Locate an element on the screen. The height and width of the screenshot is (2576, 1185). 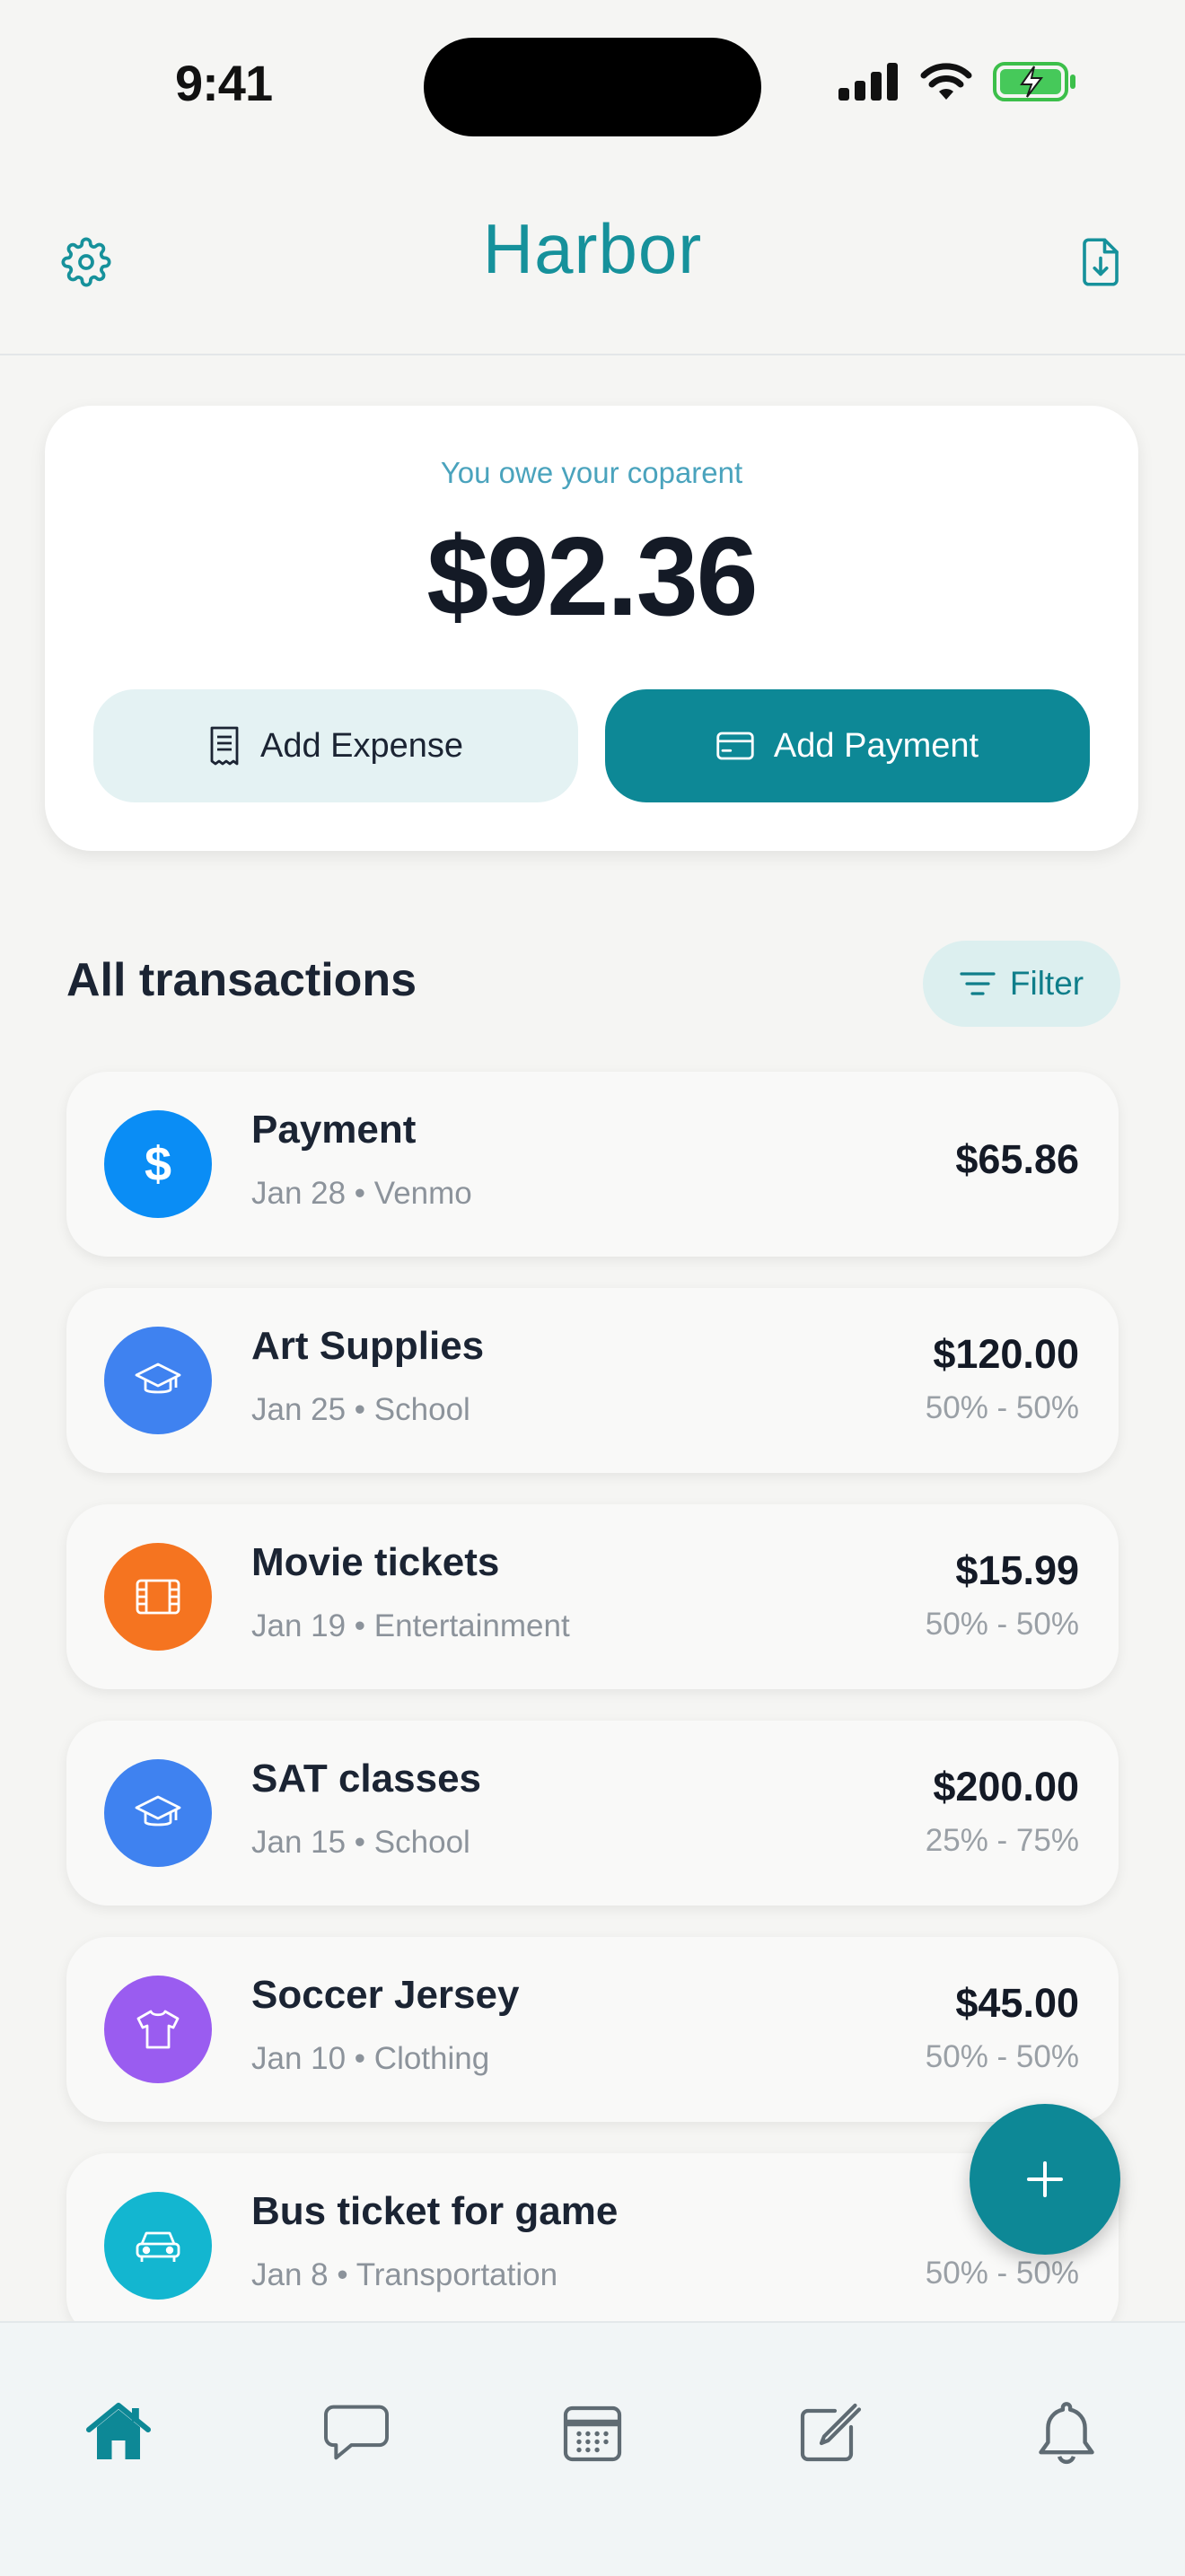
nav-calendar is located at coordinates (592, 2432).